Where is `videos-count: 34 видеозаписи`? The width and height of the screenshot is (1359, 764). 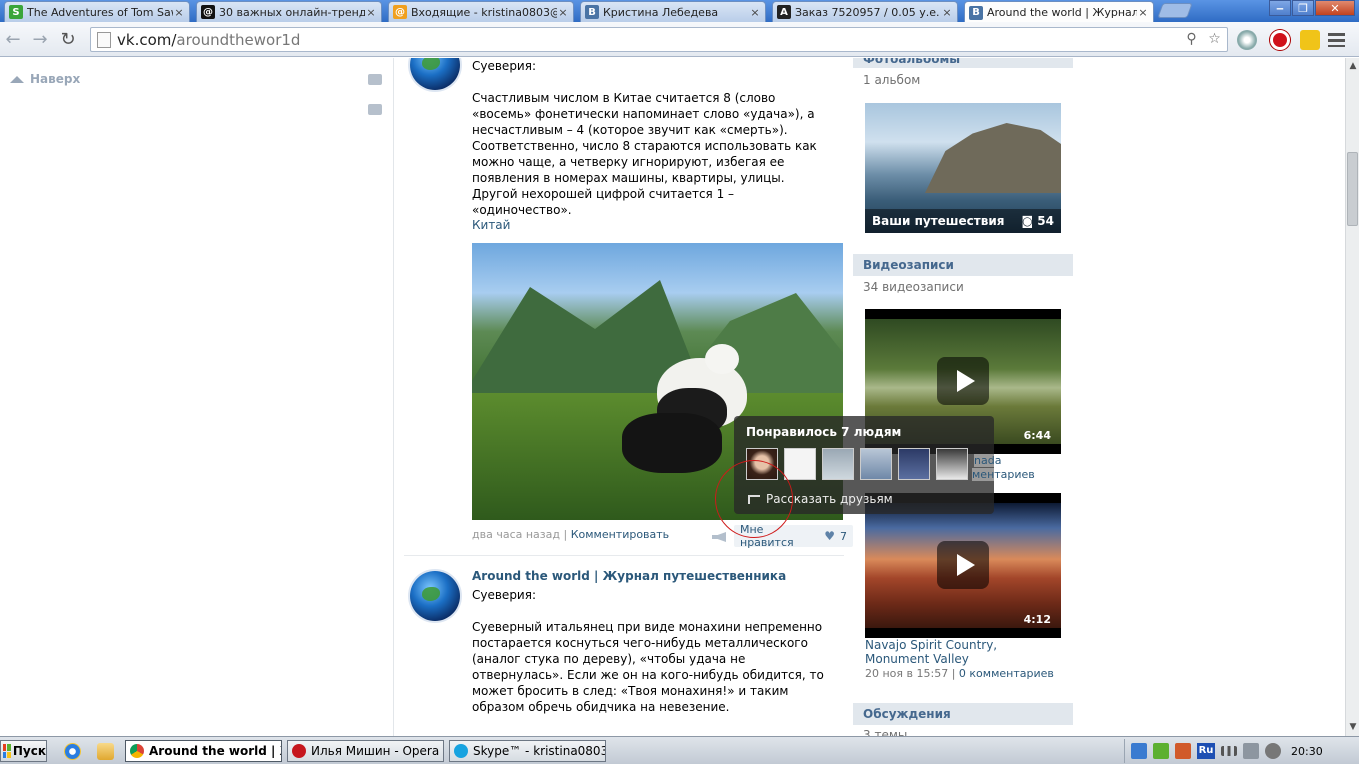 videos-count: 34 видеозаписи is located at coordinates (913, 287).